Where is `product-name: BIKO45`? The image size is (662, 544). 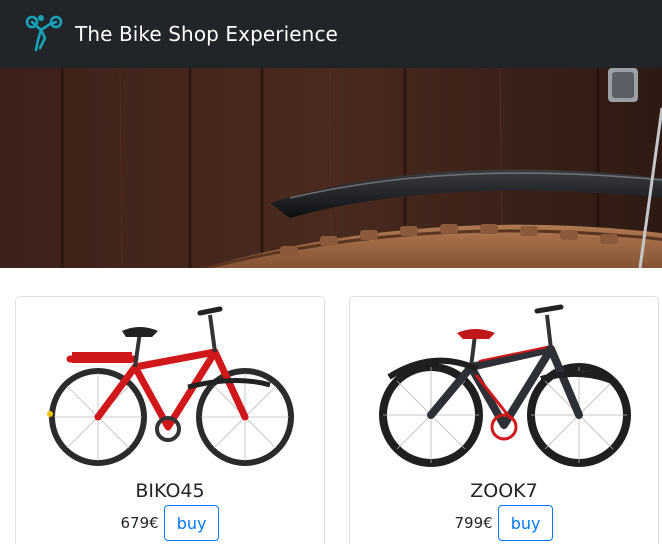
product-name: BIKO45 is located at coordinates (170, 491).